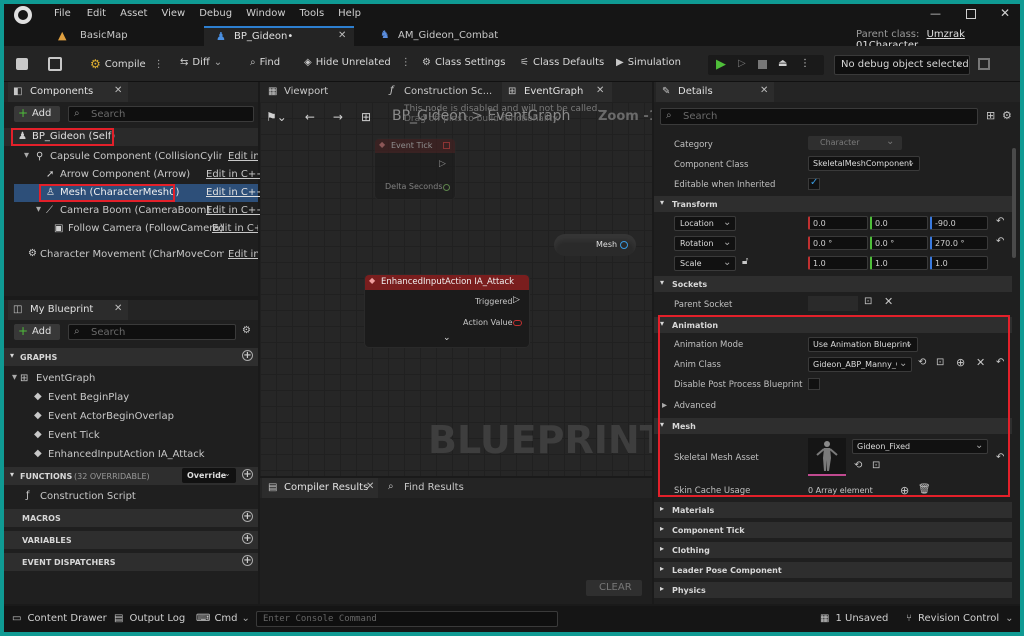 This screenshot has width=1024, height=636. Describe the element at coordinates (223, 618) in the screenshot. I see `cmd-dropdown: ⌨ Cmd ⌄` at that location.